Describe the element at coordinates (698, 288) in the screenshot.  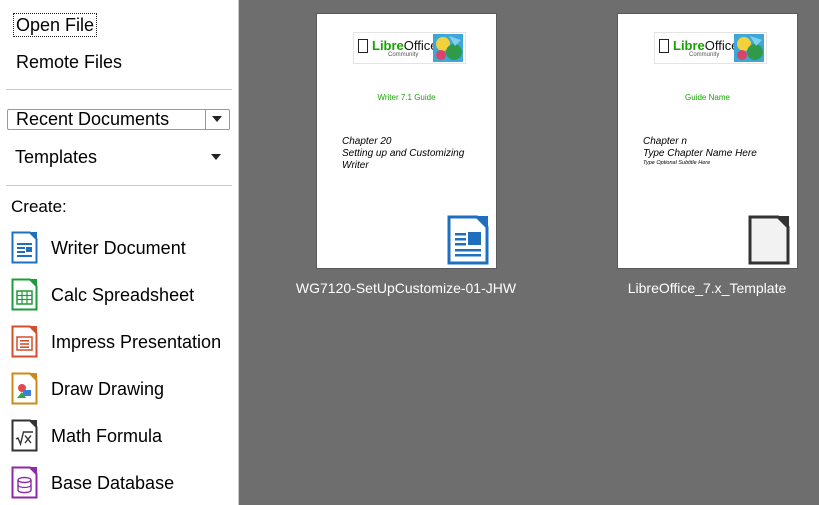
I see `recent-document-caption: LibreOffice_7.x_Template` at that location.